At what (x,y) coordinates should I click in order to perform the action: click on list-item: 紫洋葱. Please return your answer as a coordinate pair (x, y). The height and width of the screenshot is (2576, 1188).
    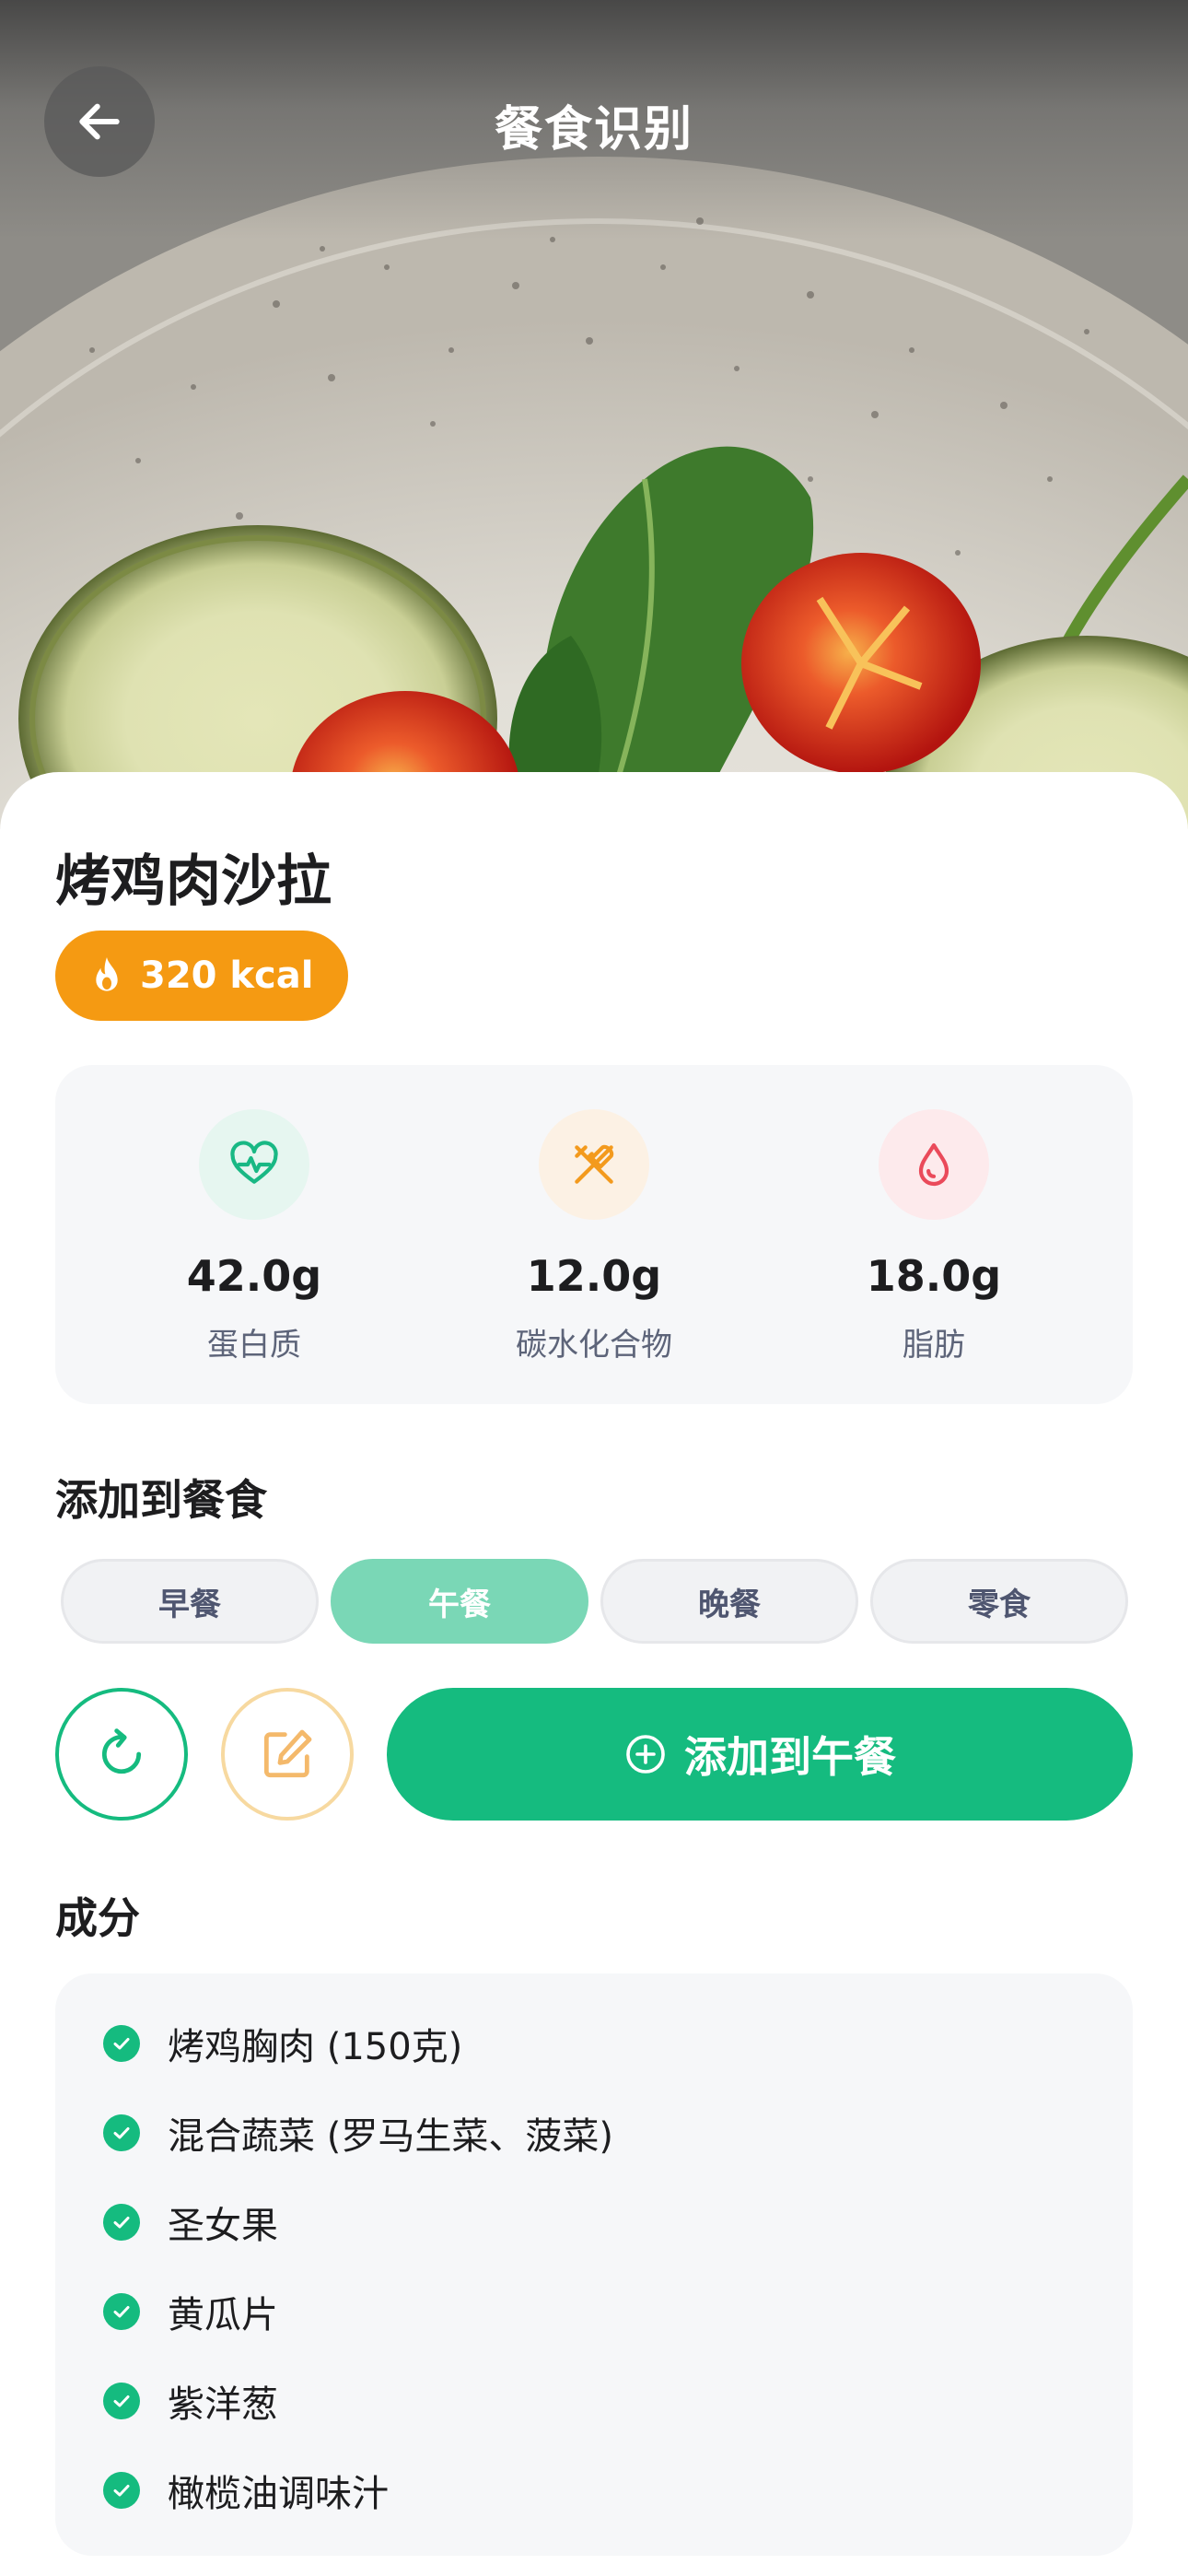
    Looking at the image, I should click on (190, 2401).